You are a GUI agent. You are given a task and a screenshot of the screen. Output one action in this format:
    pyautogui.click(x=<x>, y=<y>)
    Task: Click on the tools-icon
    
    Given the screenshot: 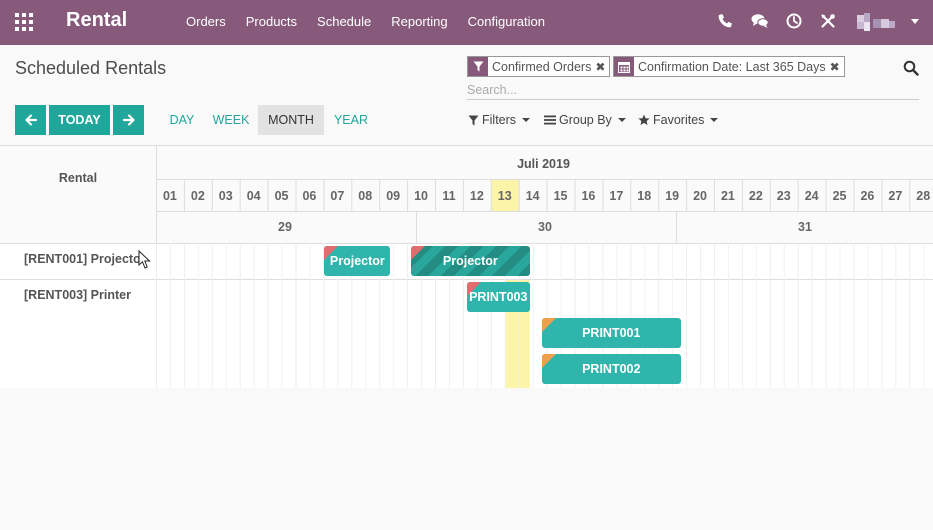 What is the action you would take?
    pyautogui.click(x=828, y=21)
    